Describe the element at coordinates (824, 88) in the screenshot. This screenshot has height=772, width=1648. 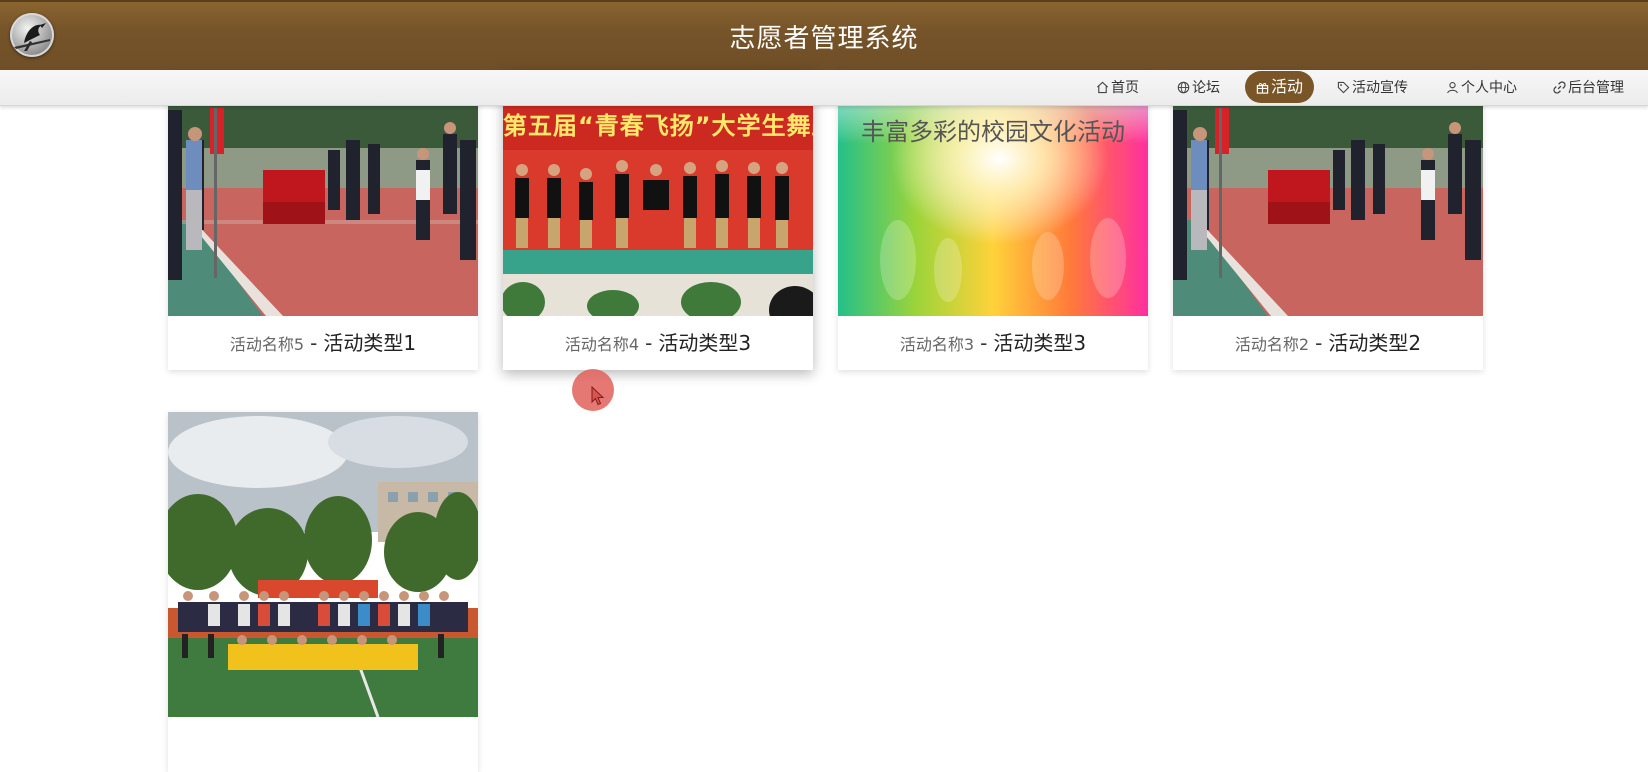
I see `top-nav: 首页 论坛 活动 活动宣传 个人中心 后台管理` at that location.